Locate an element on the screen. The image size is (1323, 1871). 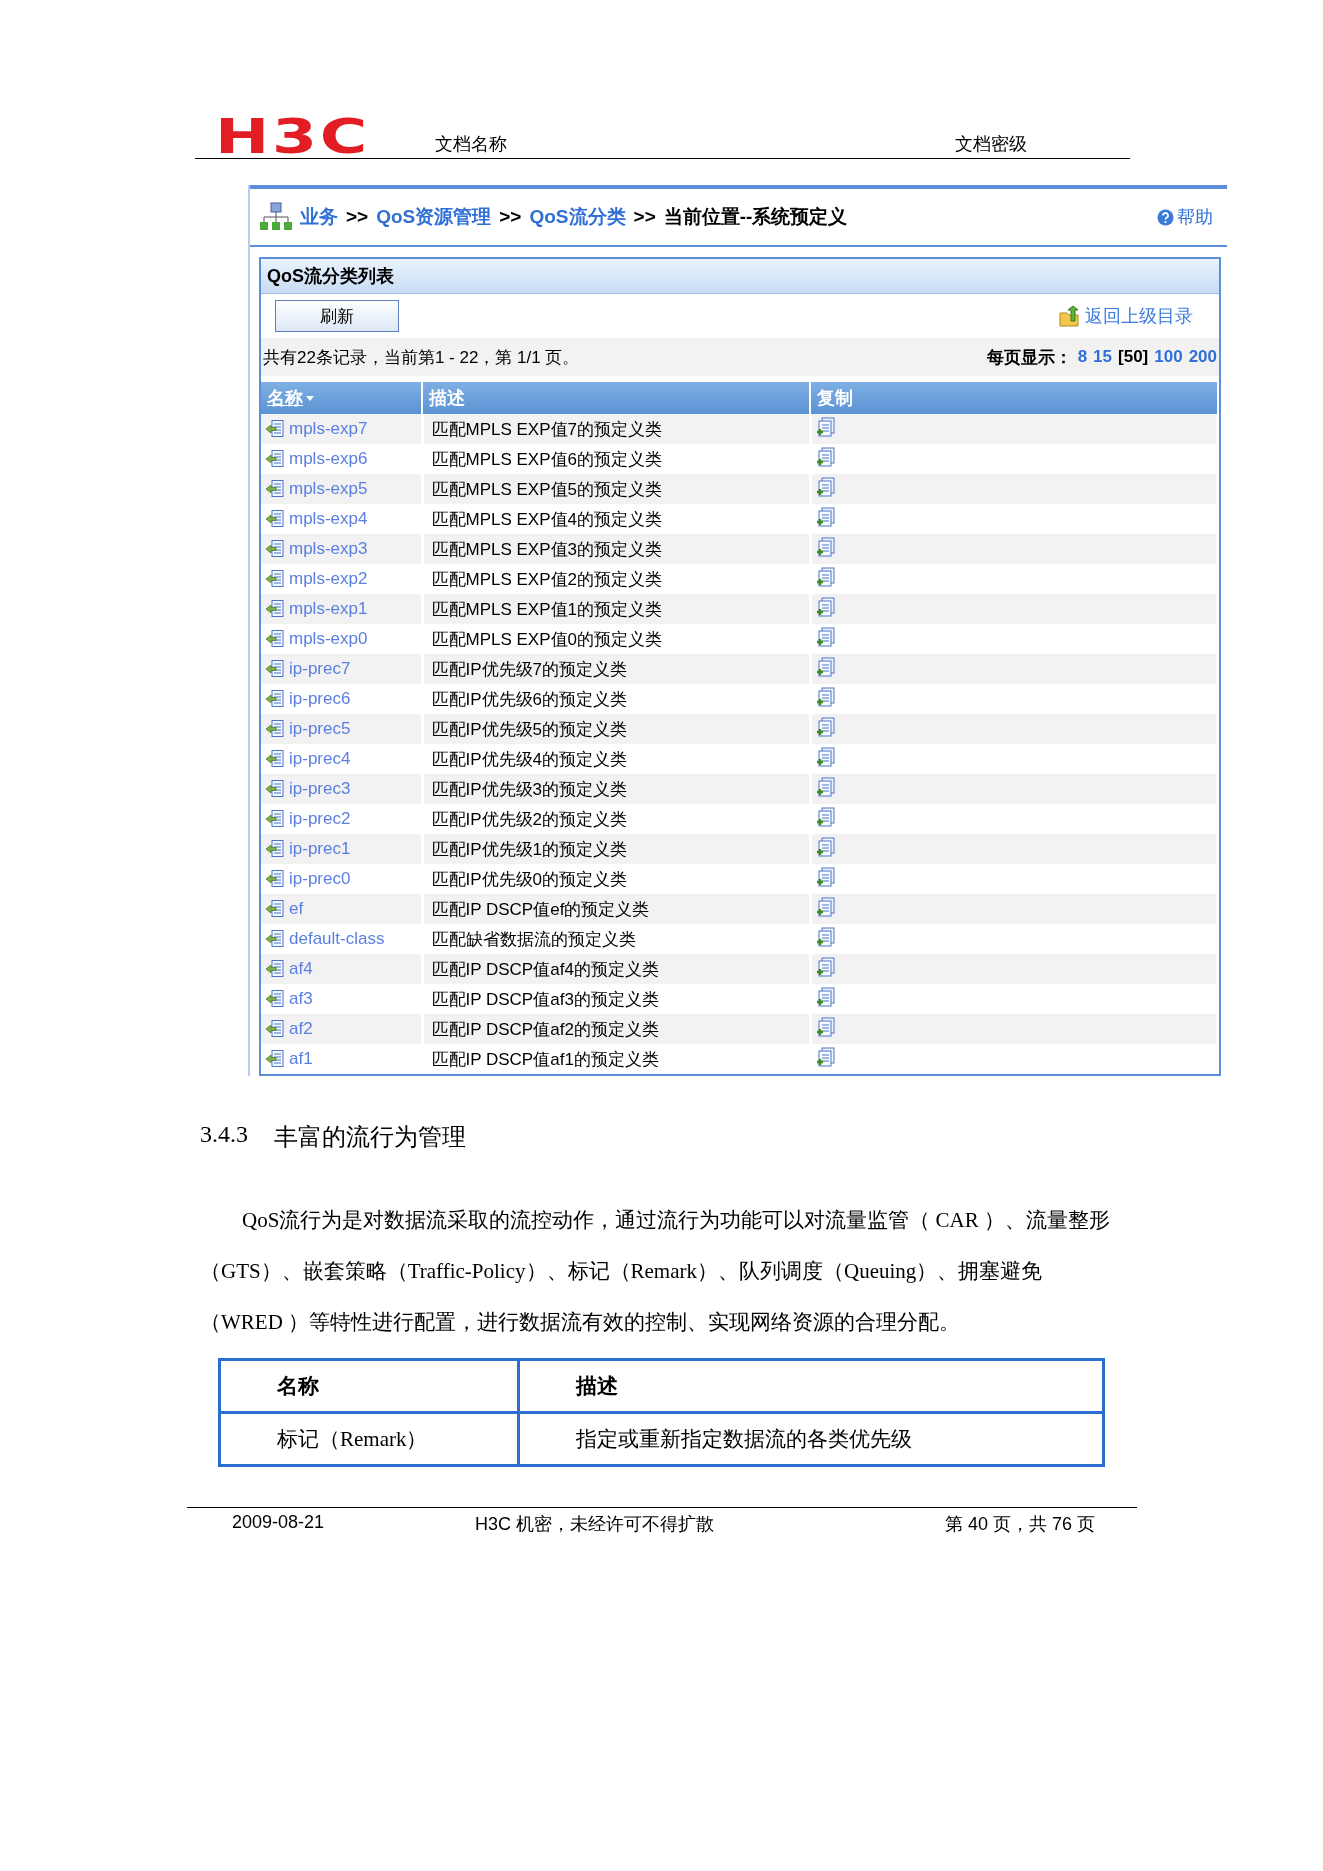
class-name-link: af1 is located at coordinates (301, 1059).